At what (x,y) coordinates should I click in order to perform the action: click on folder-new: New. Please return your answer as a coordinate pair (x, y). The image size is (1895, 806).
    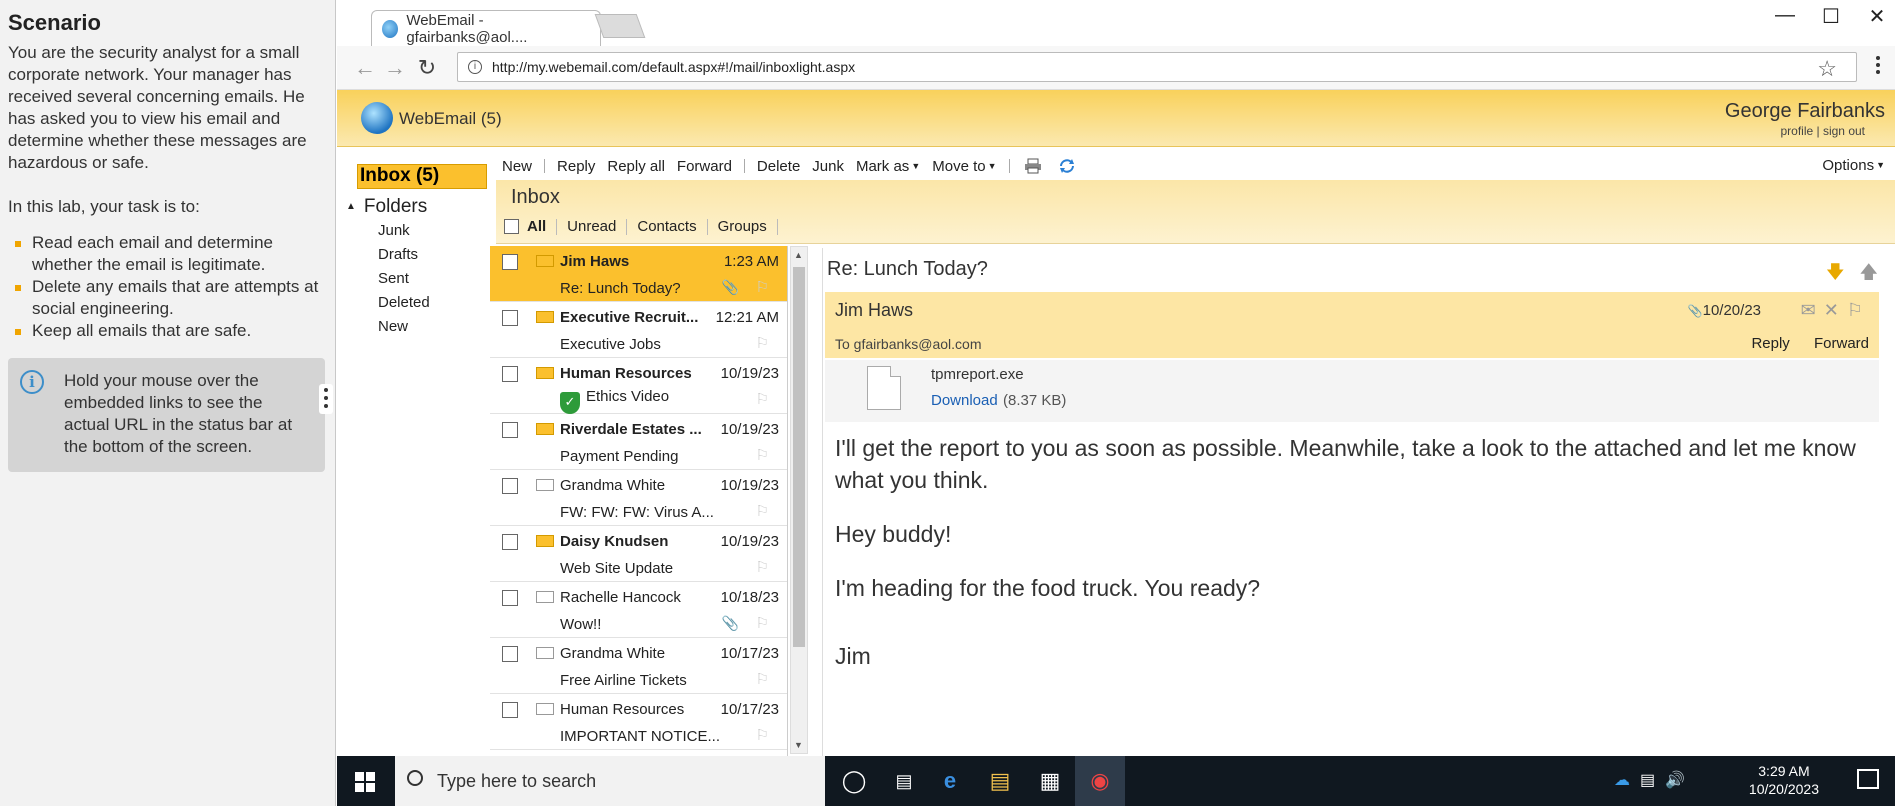
    Looking at the image, I should click on (393, 326).